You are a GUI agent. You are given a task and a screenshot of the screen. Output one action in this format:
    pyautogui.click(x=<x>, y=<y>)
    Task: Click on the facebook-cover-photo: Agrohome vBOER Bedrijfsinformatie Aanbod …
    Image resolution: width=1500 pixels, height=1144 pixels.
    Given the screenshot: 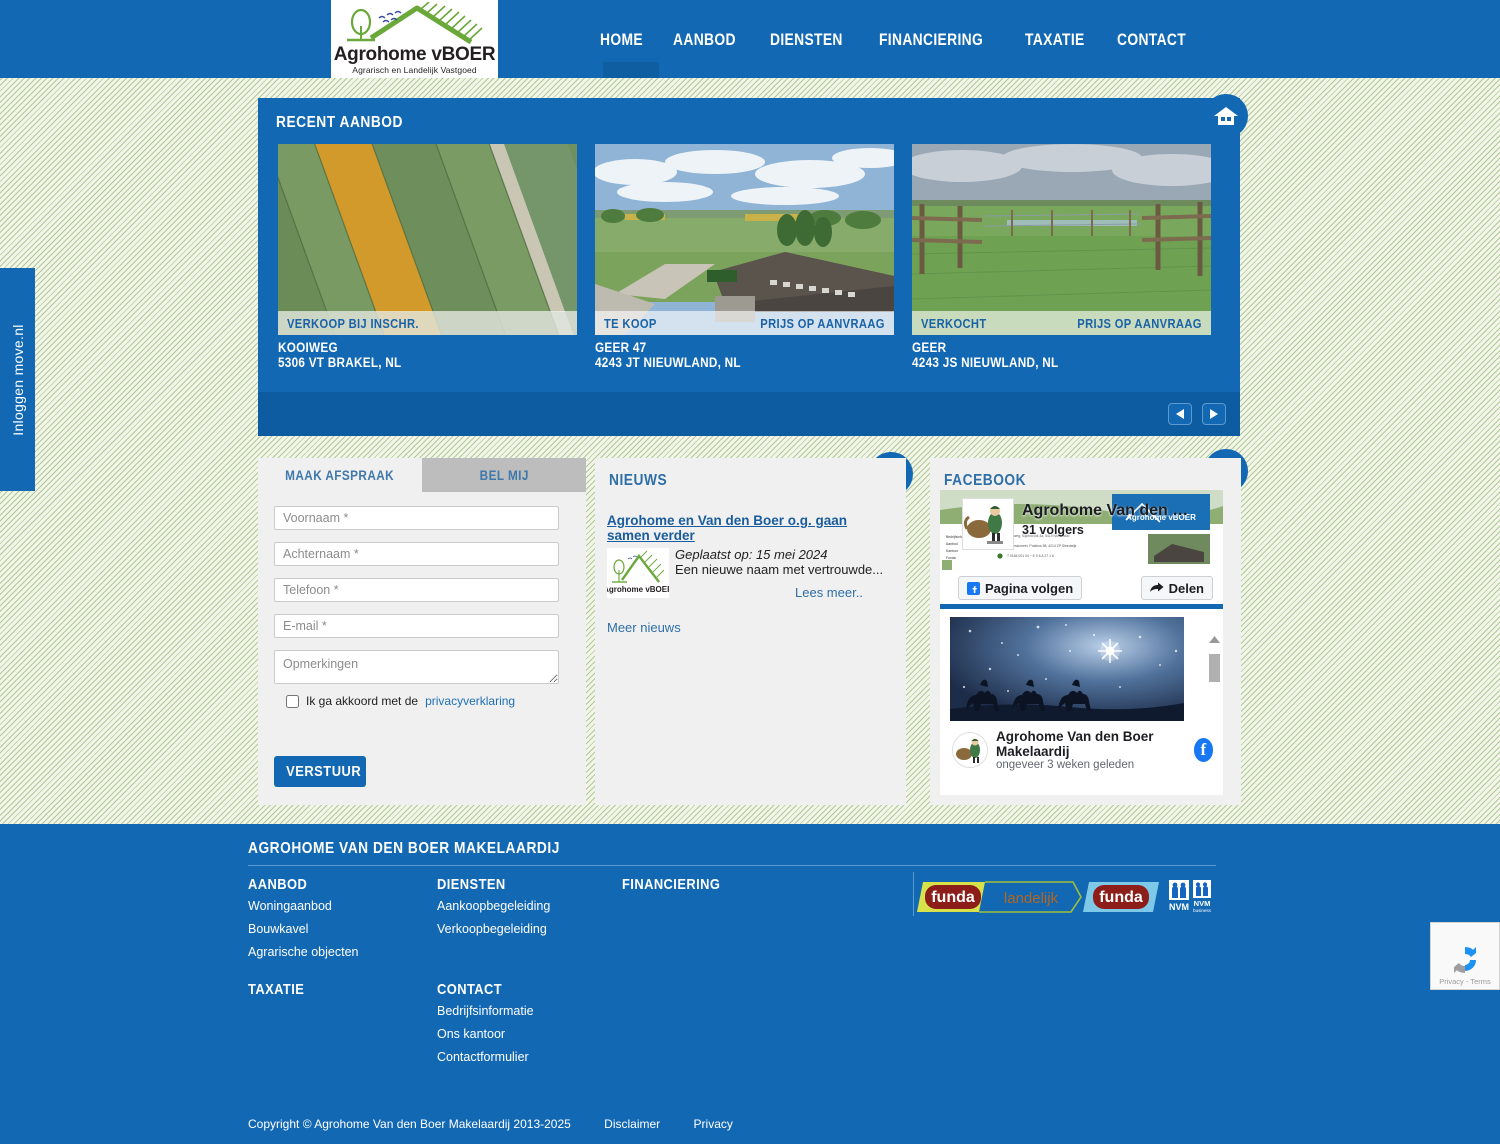 What is the action you would take?
    pyautogui.click(x=1081, y=532)
    